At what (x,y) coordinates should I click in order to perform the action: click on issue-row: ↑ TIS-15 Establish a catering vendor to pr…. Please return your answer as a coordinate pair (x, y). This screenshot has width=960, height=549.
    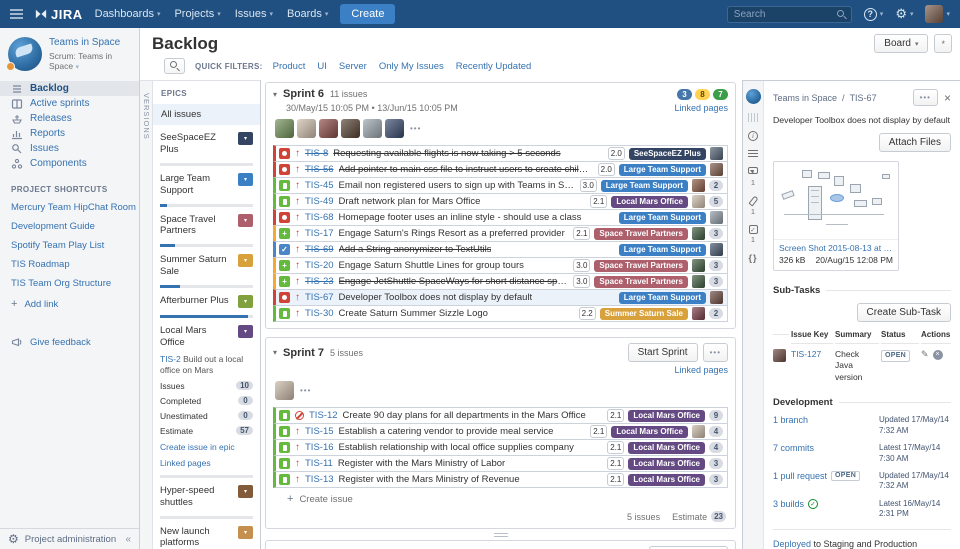
    Looking at the image, I should click on (500, 431).